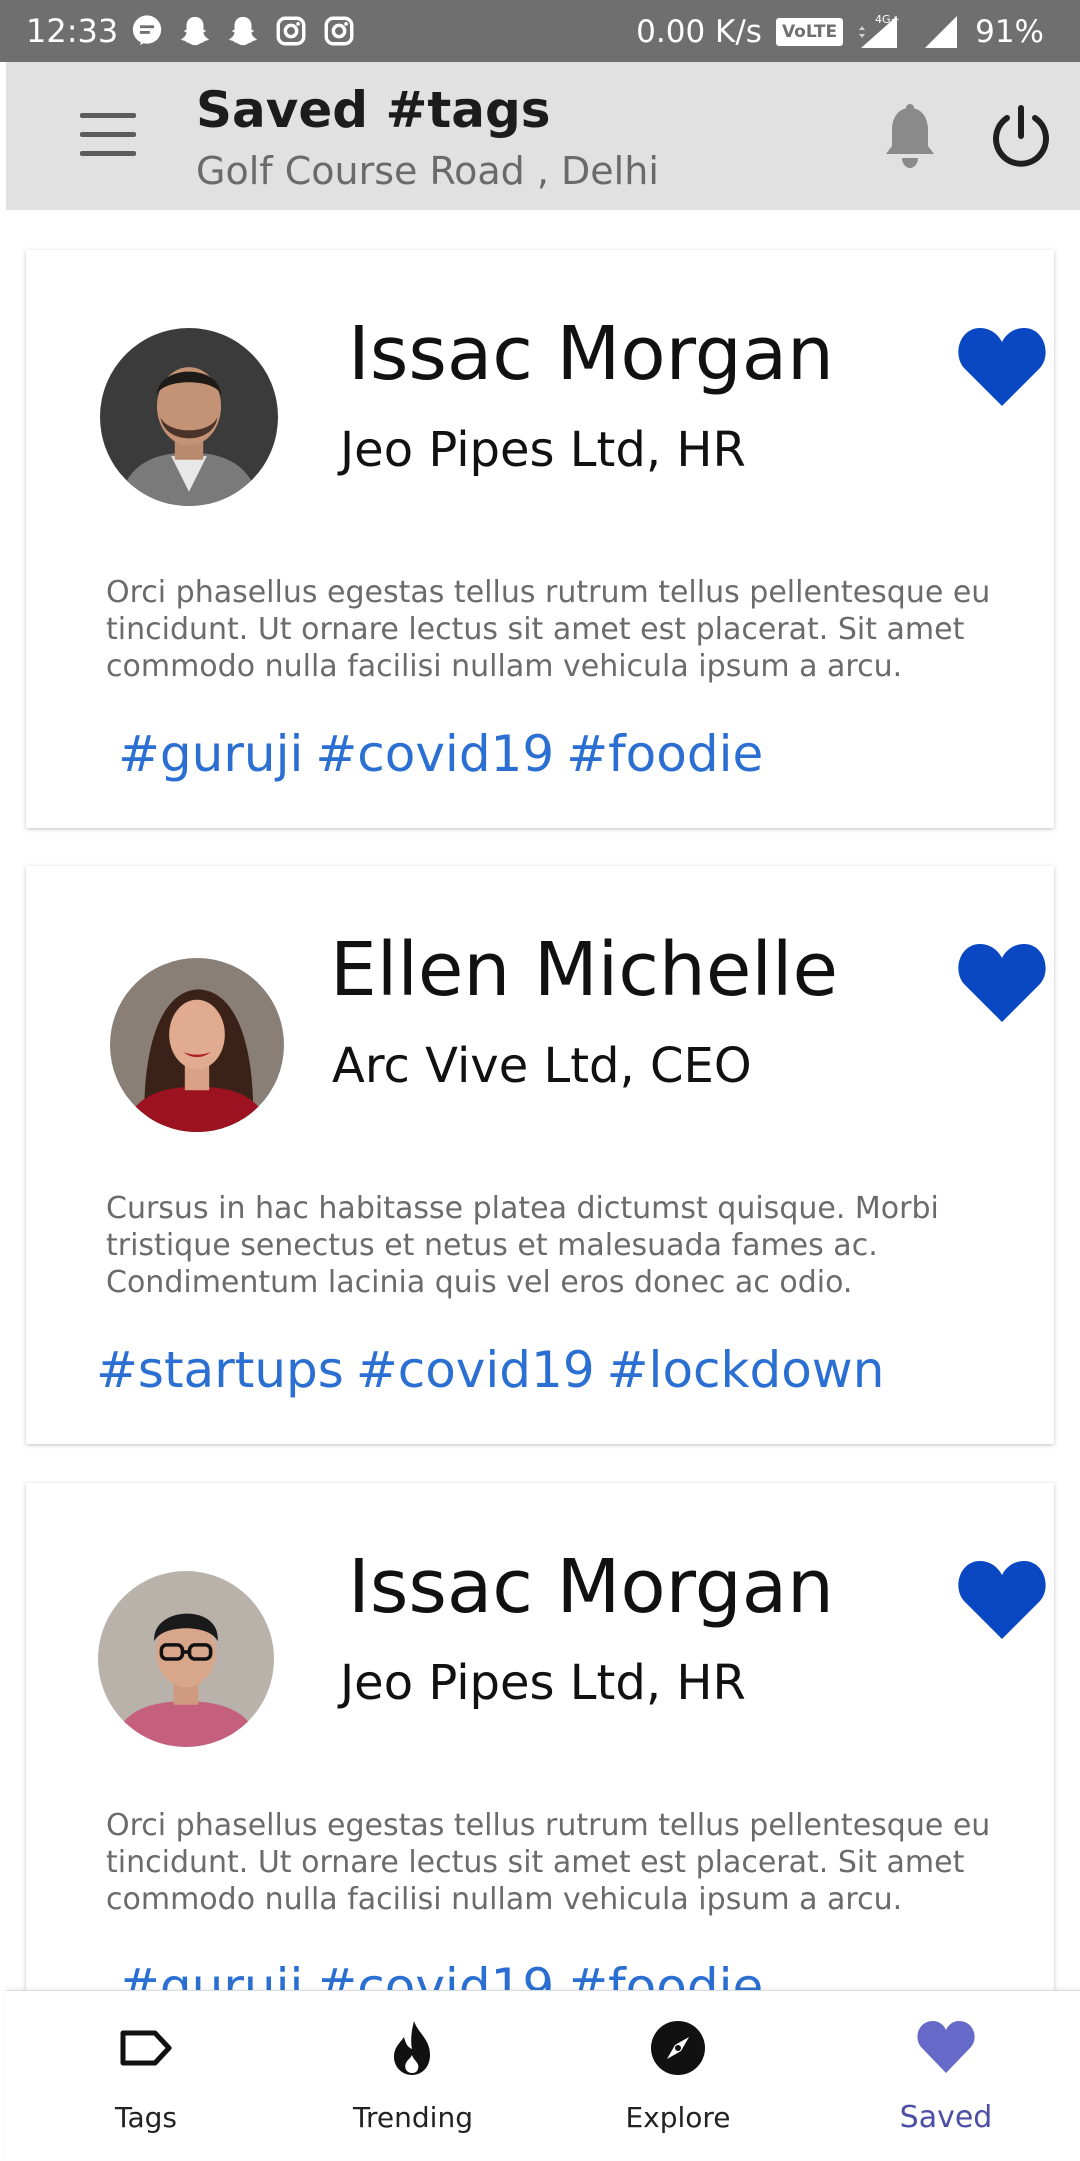  I want to click on nav-label: Explore, so click(678, 2117).